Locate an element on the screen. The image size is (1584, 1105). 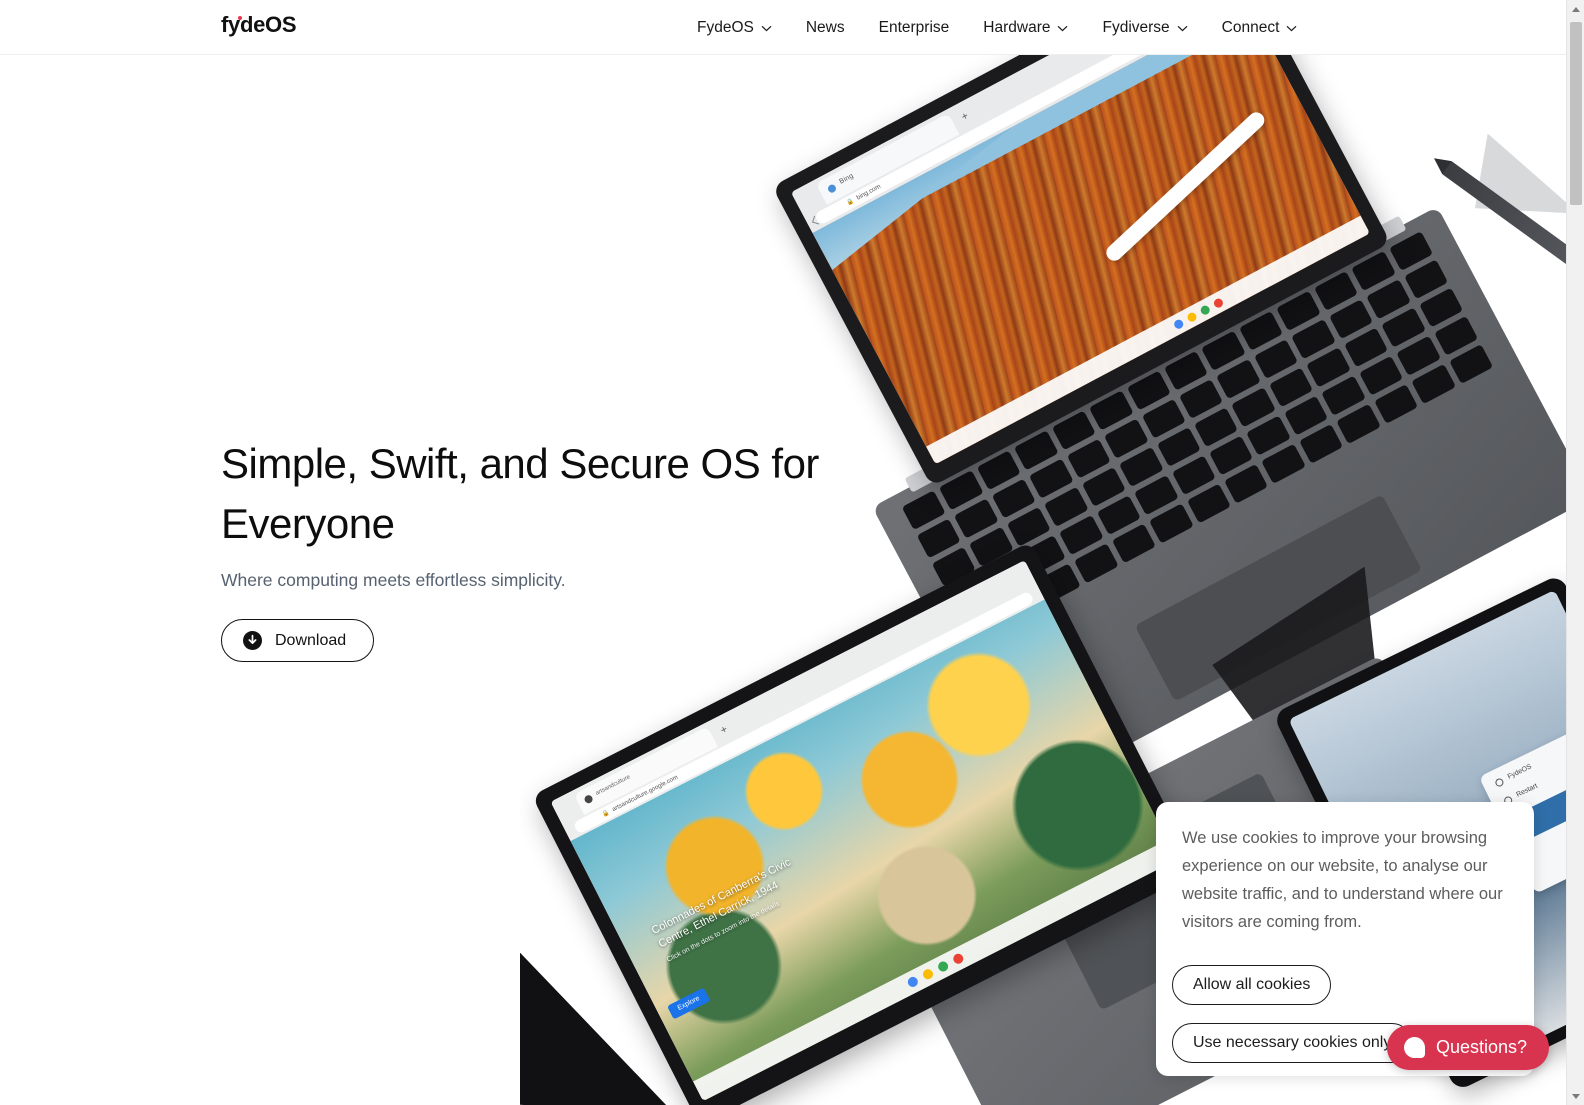
nav-label: Fydiverse is located at coordinates (1136, 27).